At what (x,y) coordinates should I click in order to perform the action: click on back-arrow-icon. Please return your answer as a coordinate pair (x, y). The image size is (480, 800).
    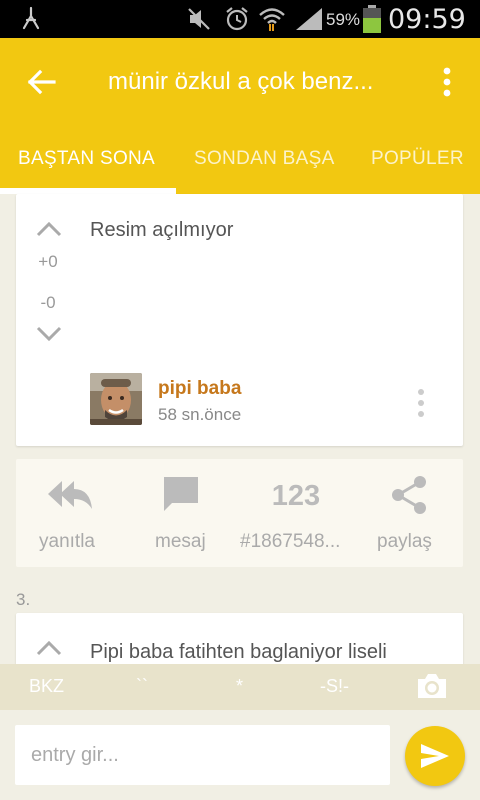
    Looking at the image, I should click on (42, 82).